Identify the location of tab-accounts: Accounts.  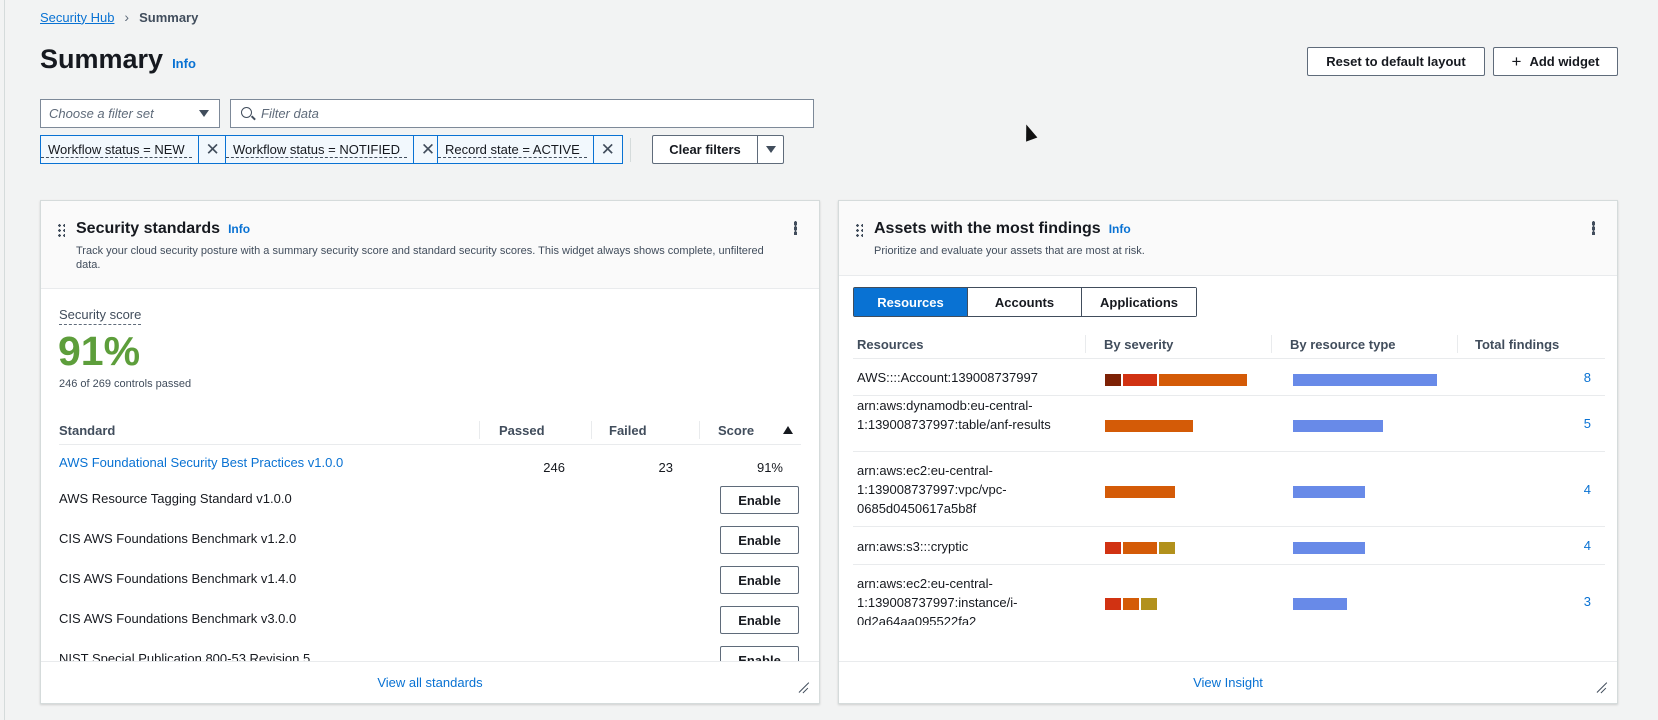
(1025, 302).